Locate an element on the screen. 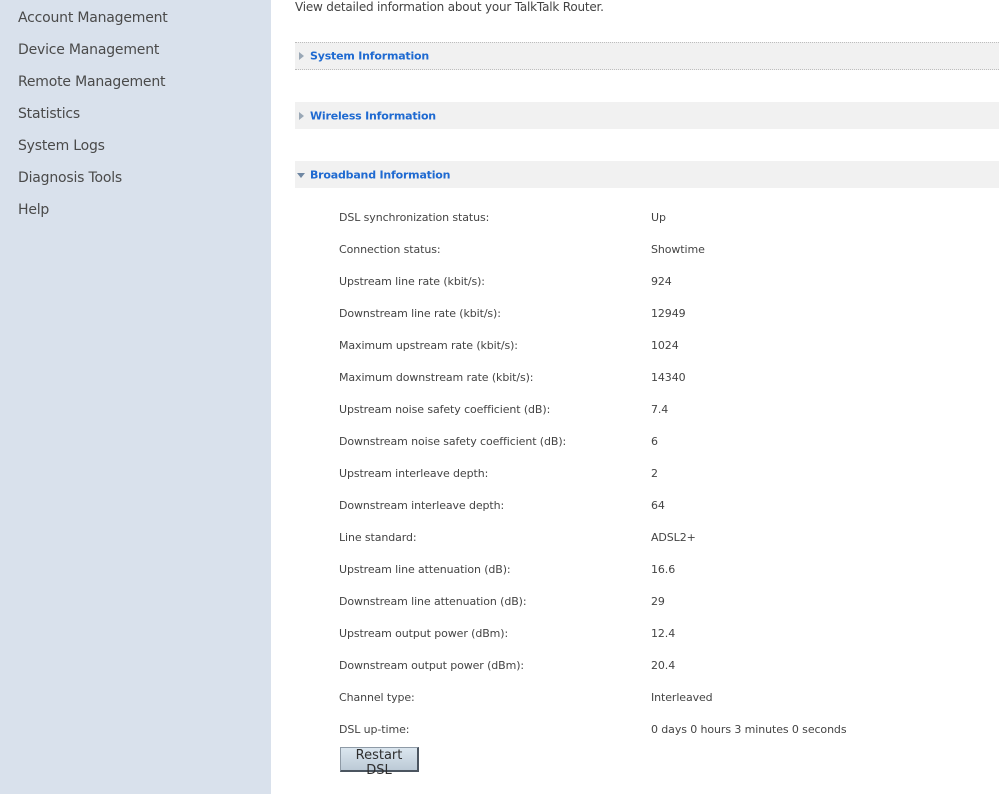 This screenshot has width=999, height=794. info-label: DSL up-time: is located at coordinates (374, 729).